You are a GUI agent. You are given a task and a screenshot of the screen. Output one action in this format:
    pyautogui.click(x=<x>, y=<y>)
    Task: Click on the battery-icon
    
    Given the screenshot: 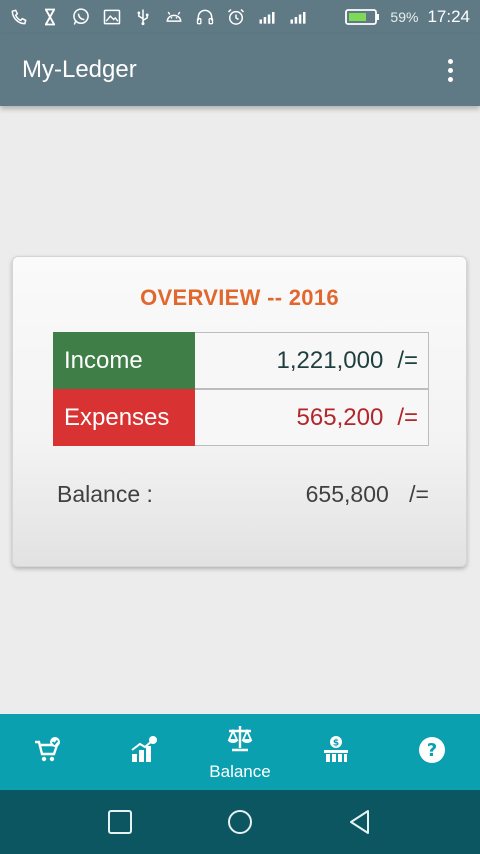 What is the action you would take?
    pyautogui.click(x=363, y=17)
    